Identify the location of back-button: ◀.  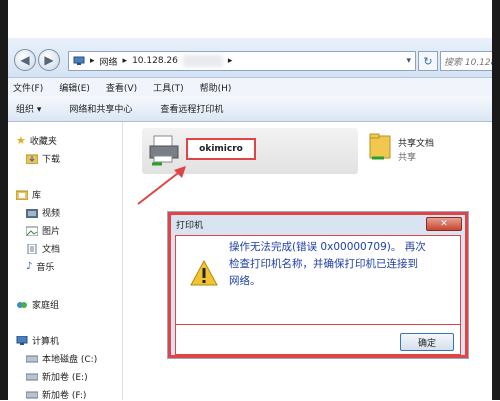
(25, 60).